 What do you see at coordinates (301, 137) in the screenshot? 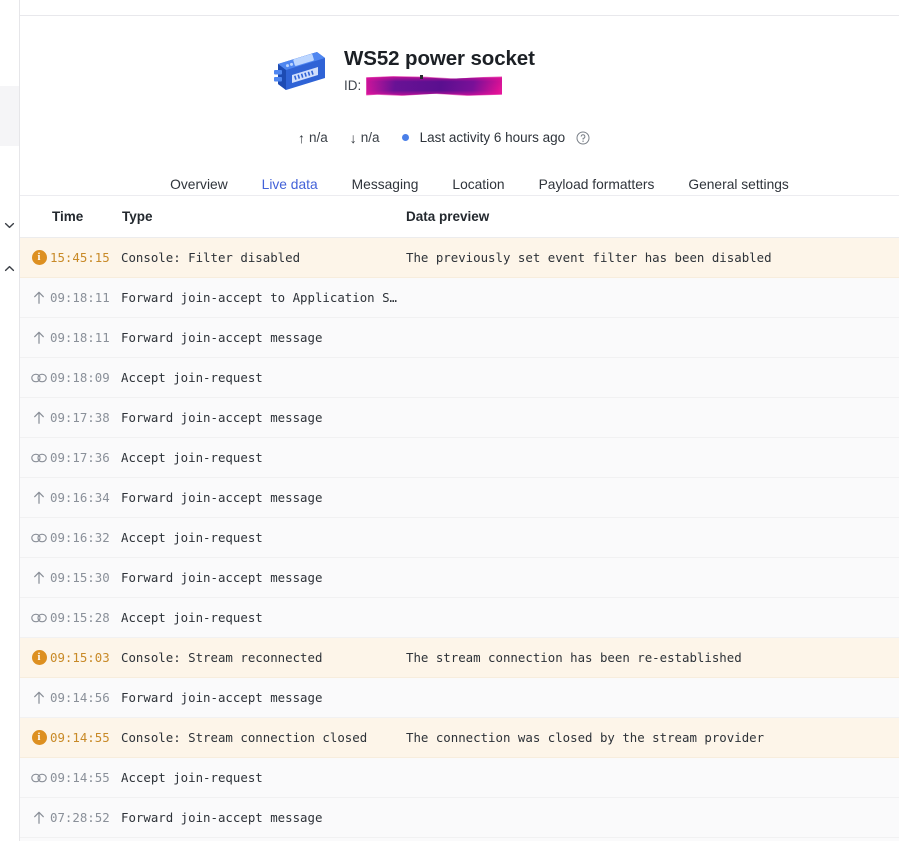
I see `arrow-up-icon: ↑` at bounding box center [301, 137].